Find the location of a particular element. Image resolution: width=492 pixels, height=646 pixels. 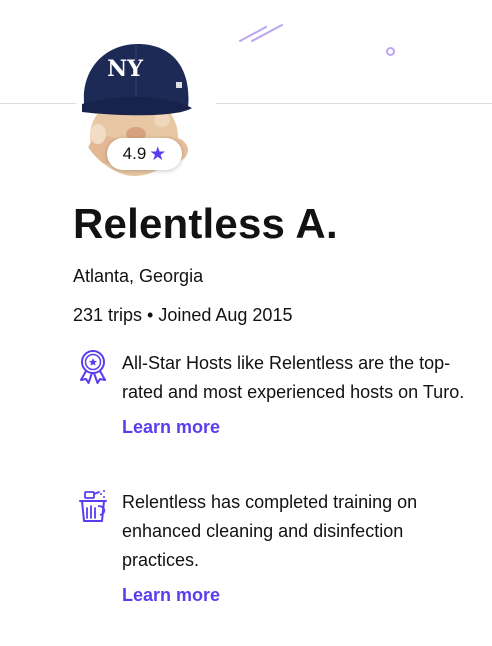

cap-logo: NY is located at coordinates (125, 69).